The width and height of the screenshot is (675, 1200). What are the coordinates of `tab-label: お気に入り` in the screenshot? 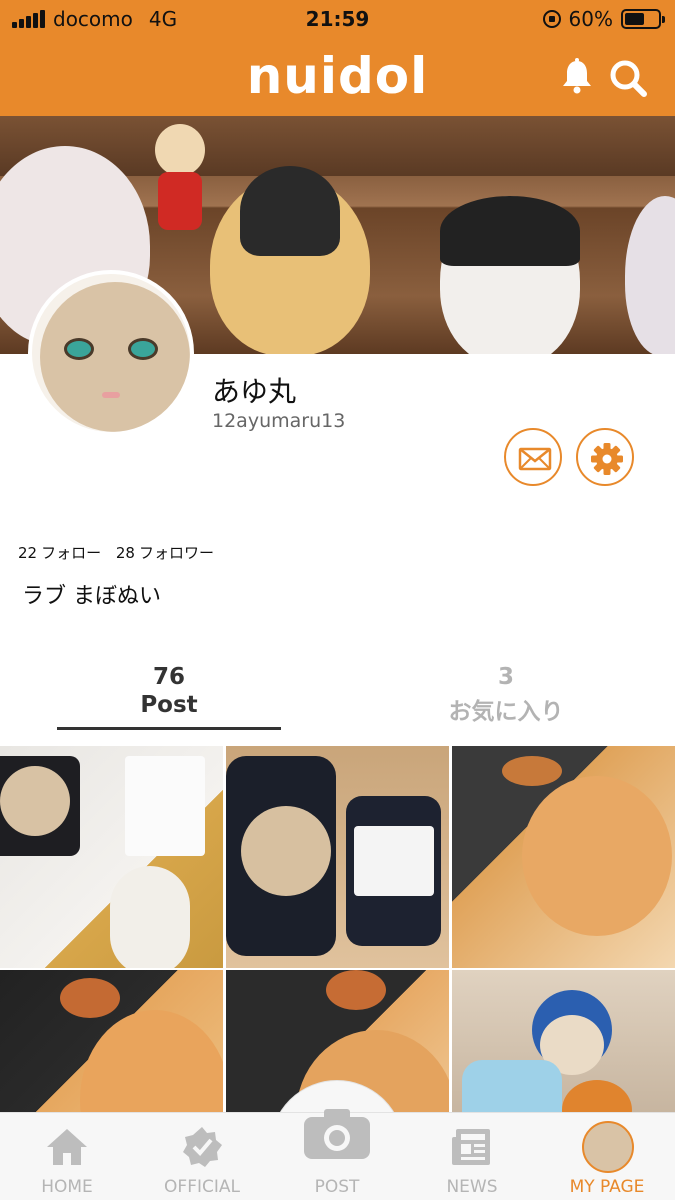 It's located at (506, 712).